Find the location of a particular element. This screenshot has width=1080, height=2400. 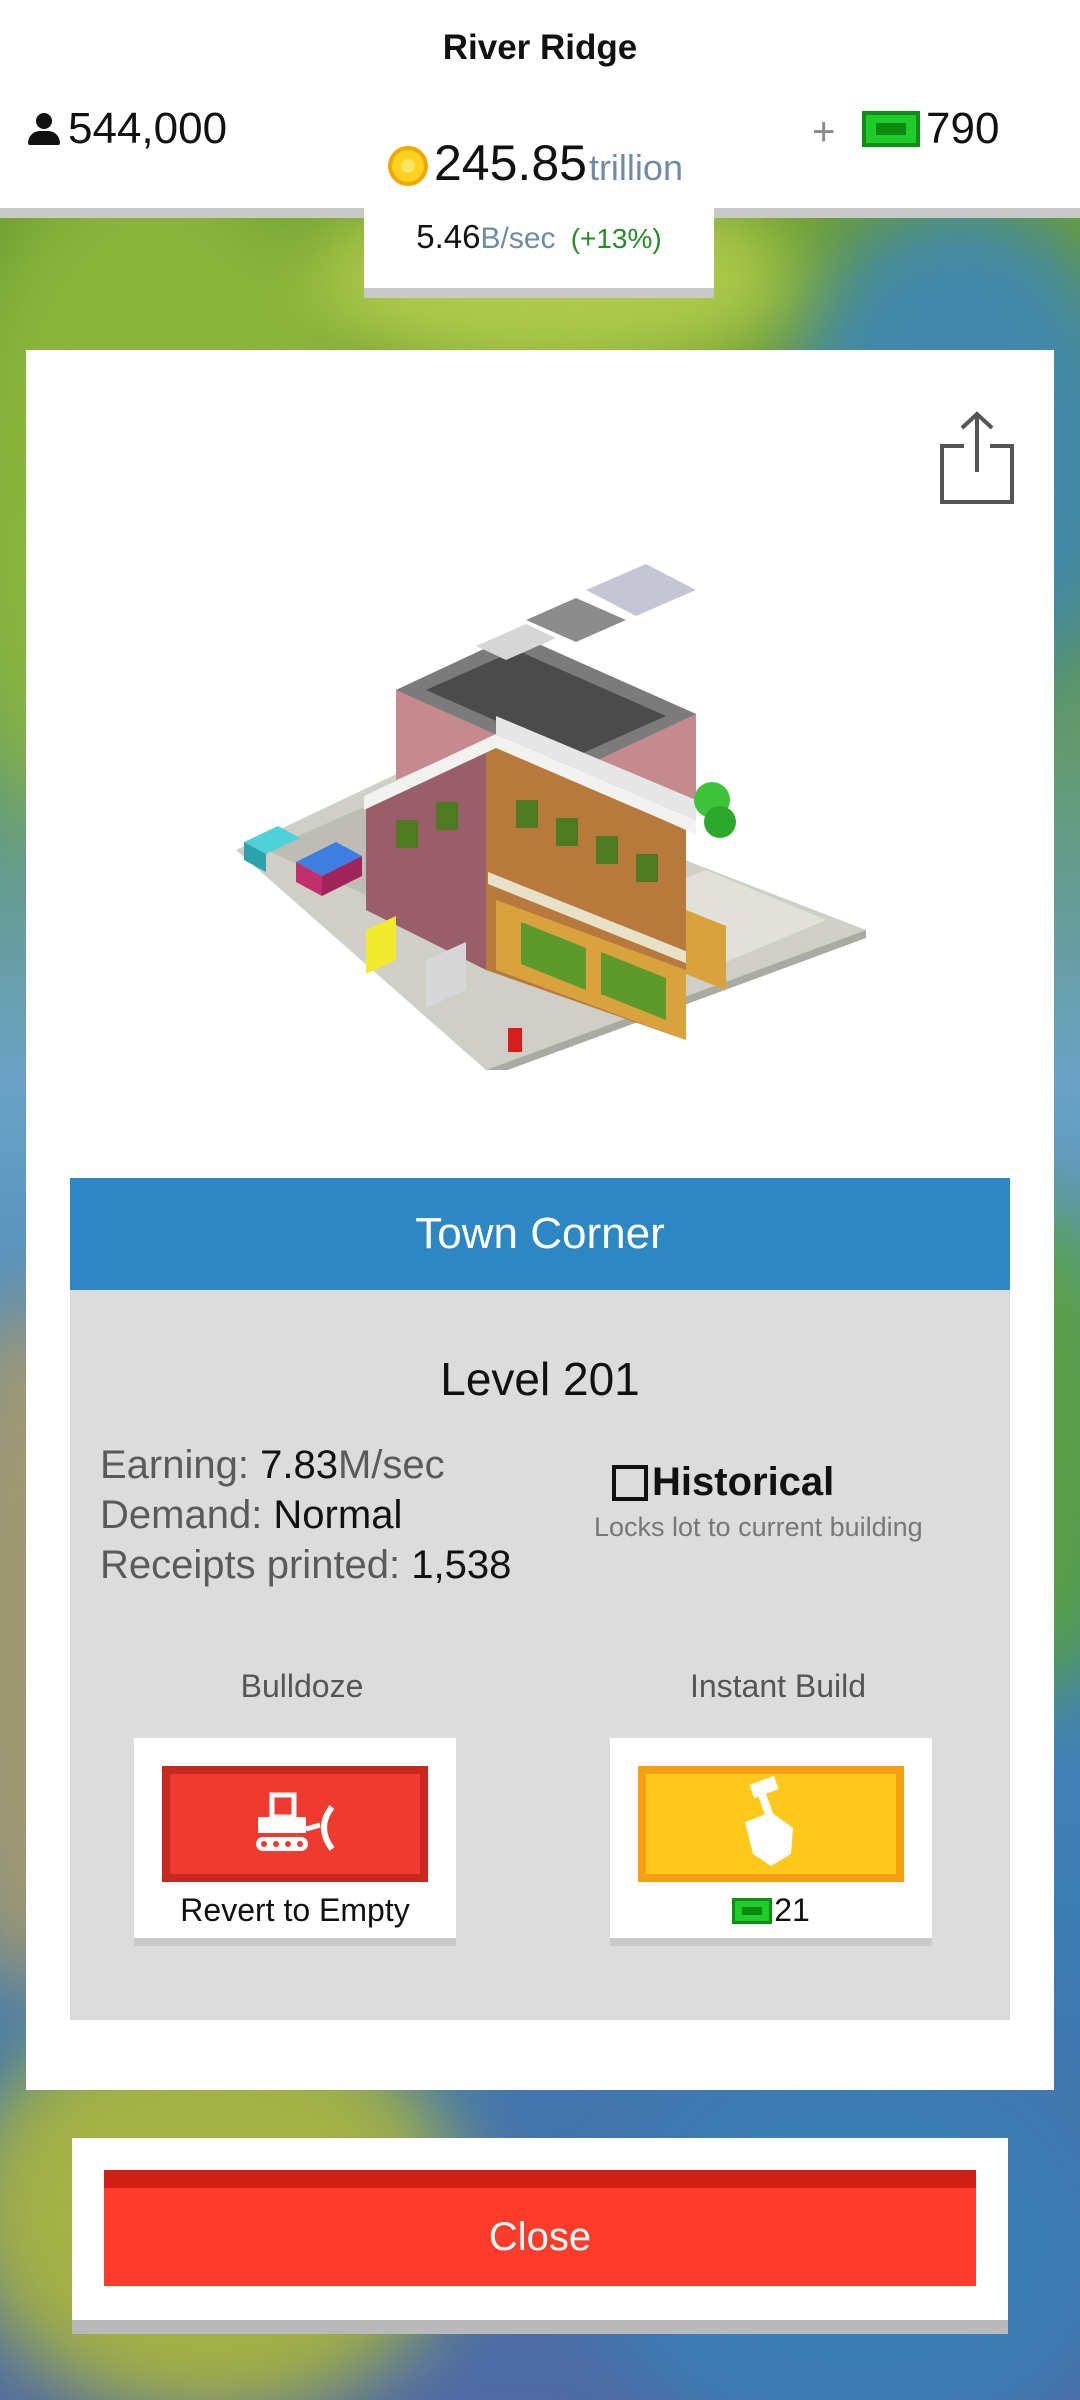

instant-build-panel: 21 is located at coordinates (771, 1842).